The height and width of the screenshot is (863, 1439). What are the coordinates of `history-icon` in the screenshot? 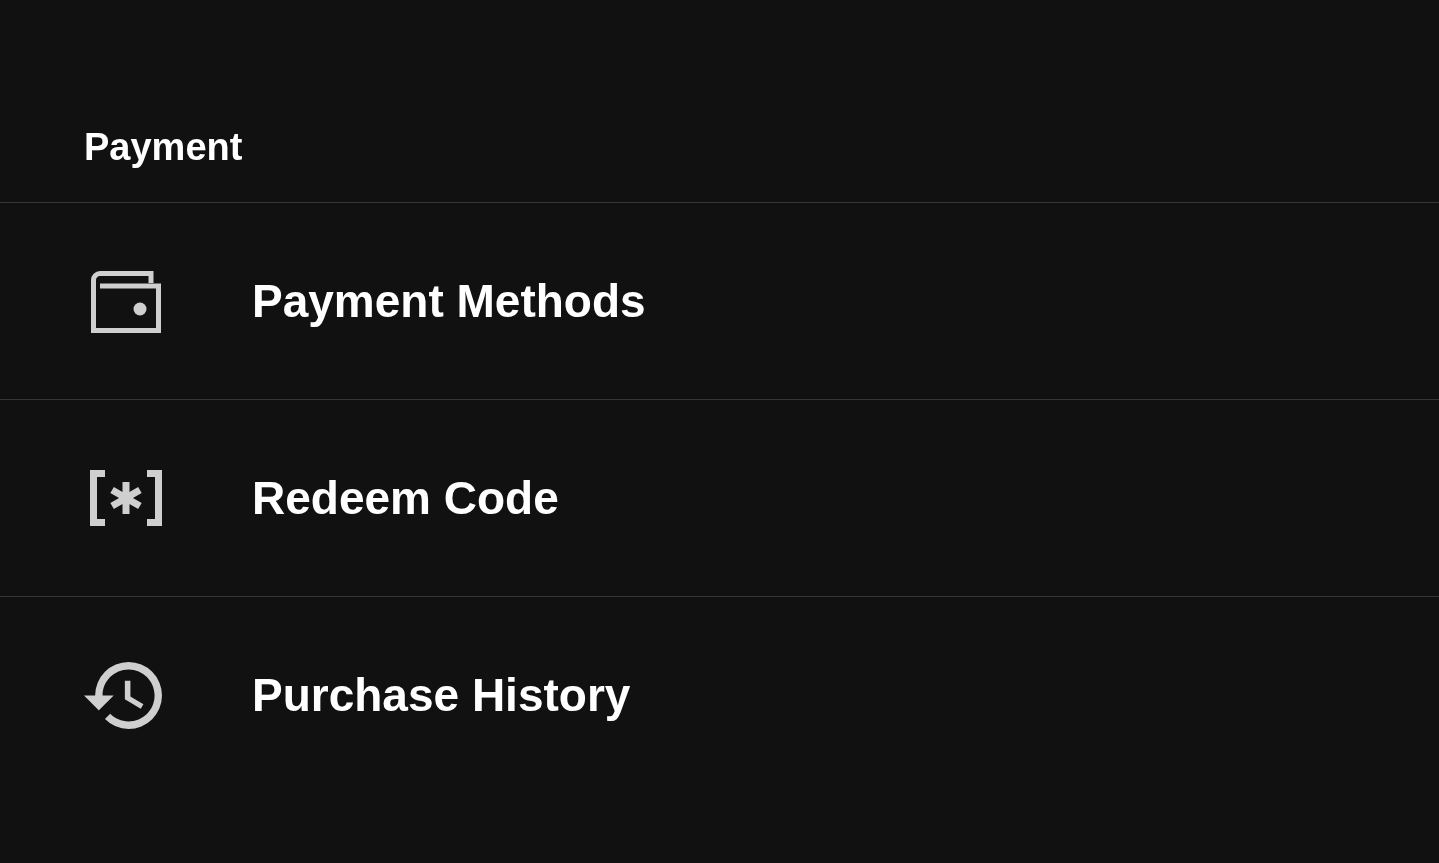 It's located at (123, 695).